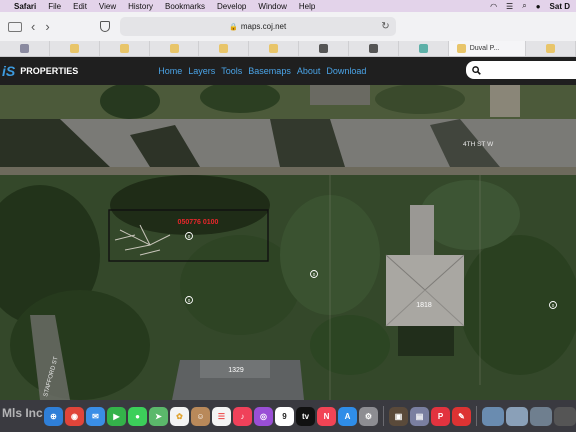  I want to click on menu-view: View, so click(107, 6).